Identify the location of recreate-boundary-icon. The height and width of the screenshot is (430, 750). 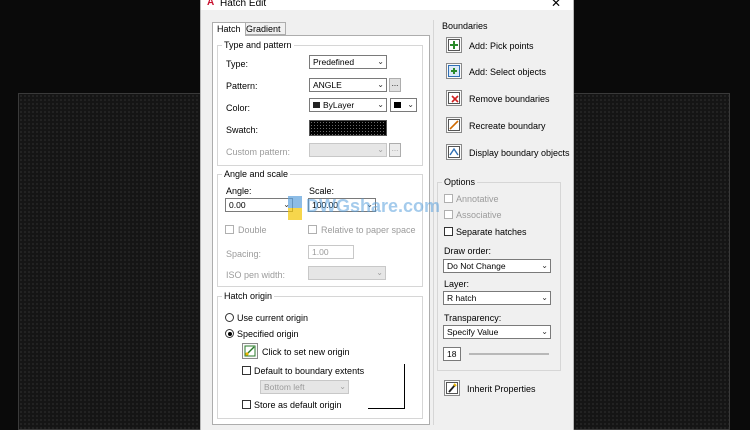
(454, 125).